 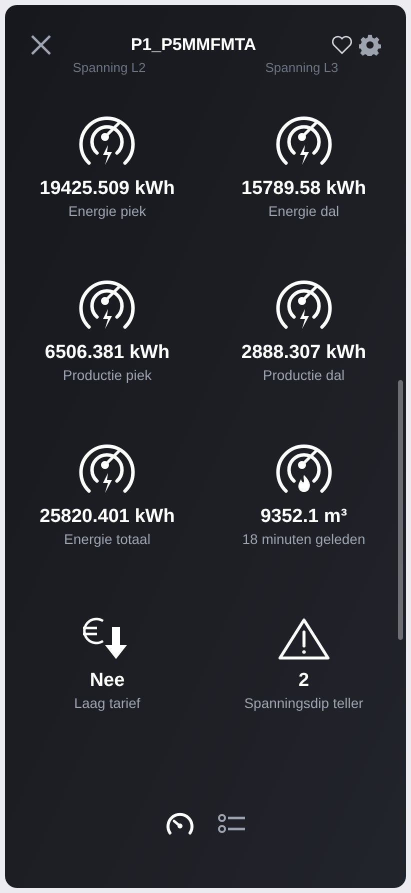 I want to click on tile-label: Laag tarief, so click(x=107, y=703).